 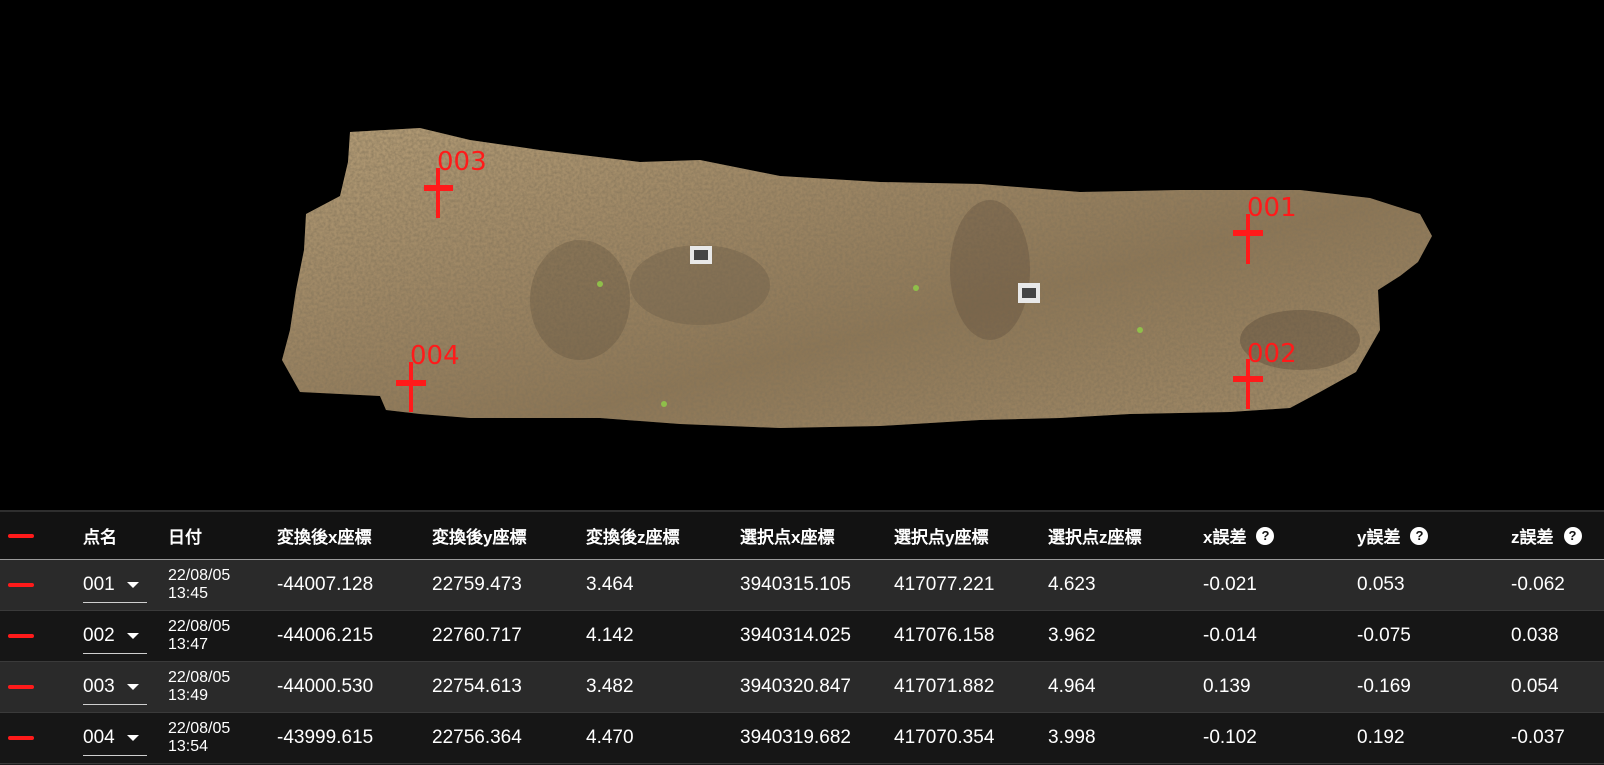 I want to click on cell-transformed-x: -44000.530, so click(x=325, y=686).